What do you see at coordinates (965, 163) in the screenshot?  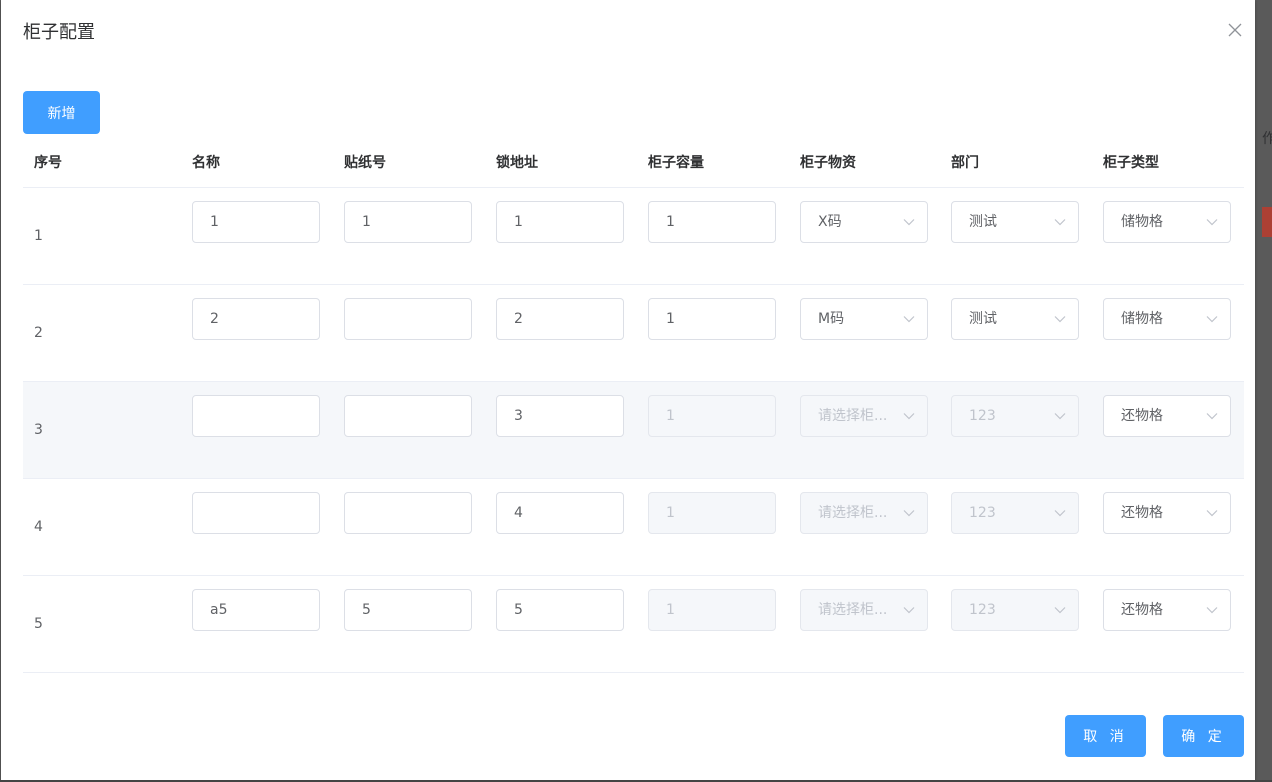 I see `header-dept: 部门` at bounding box center [965, 163].